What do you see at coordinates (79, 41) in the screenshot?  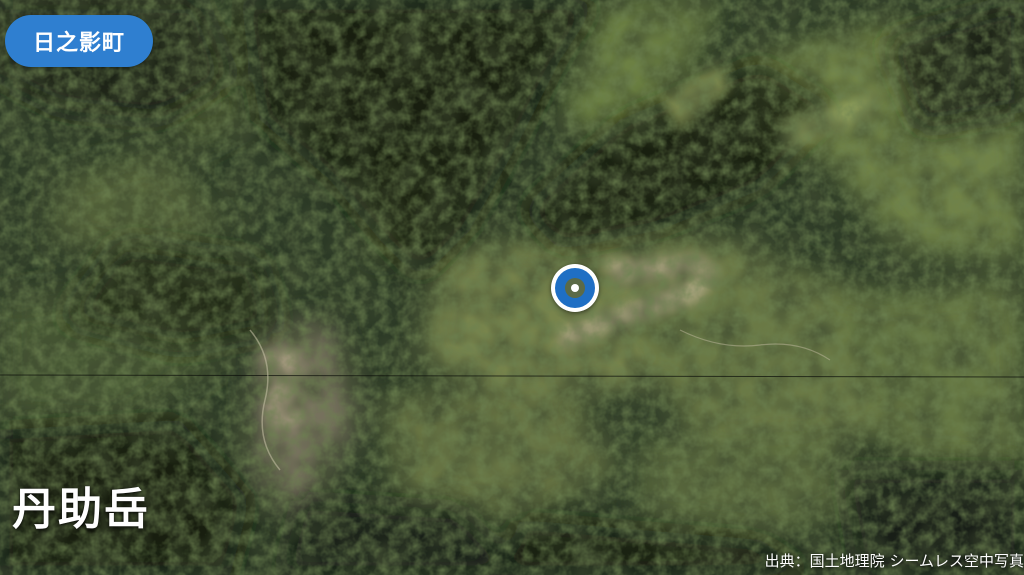 I see `region-badge: 日之影町` at bounding box center [79, 41].